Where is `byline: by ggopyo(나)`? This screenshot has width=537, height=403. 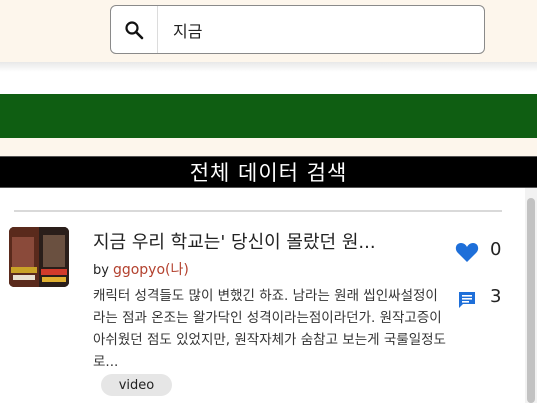
byline: by ggopyo(나) is located at coordinates (141, 269).